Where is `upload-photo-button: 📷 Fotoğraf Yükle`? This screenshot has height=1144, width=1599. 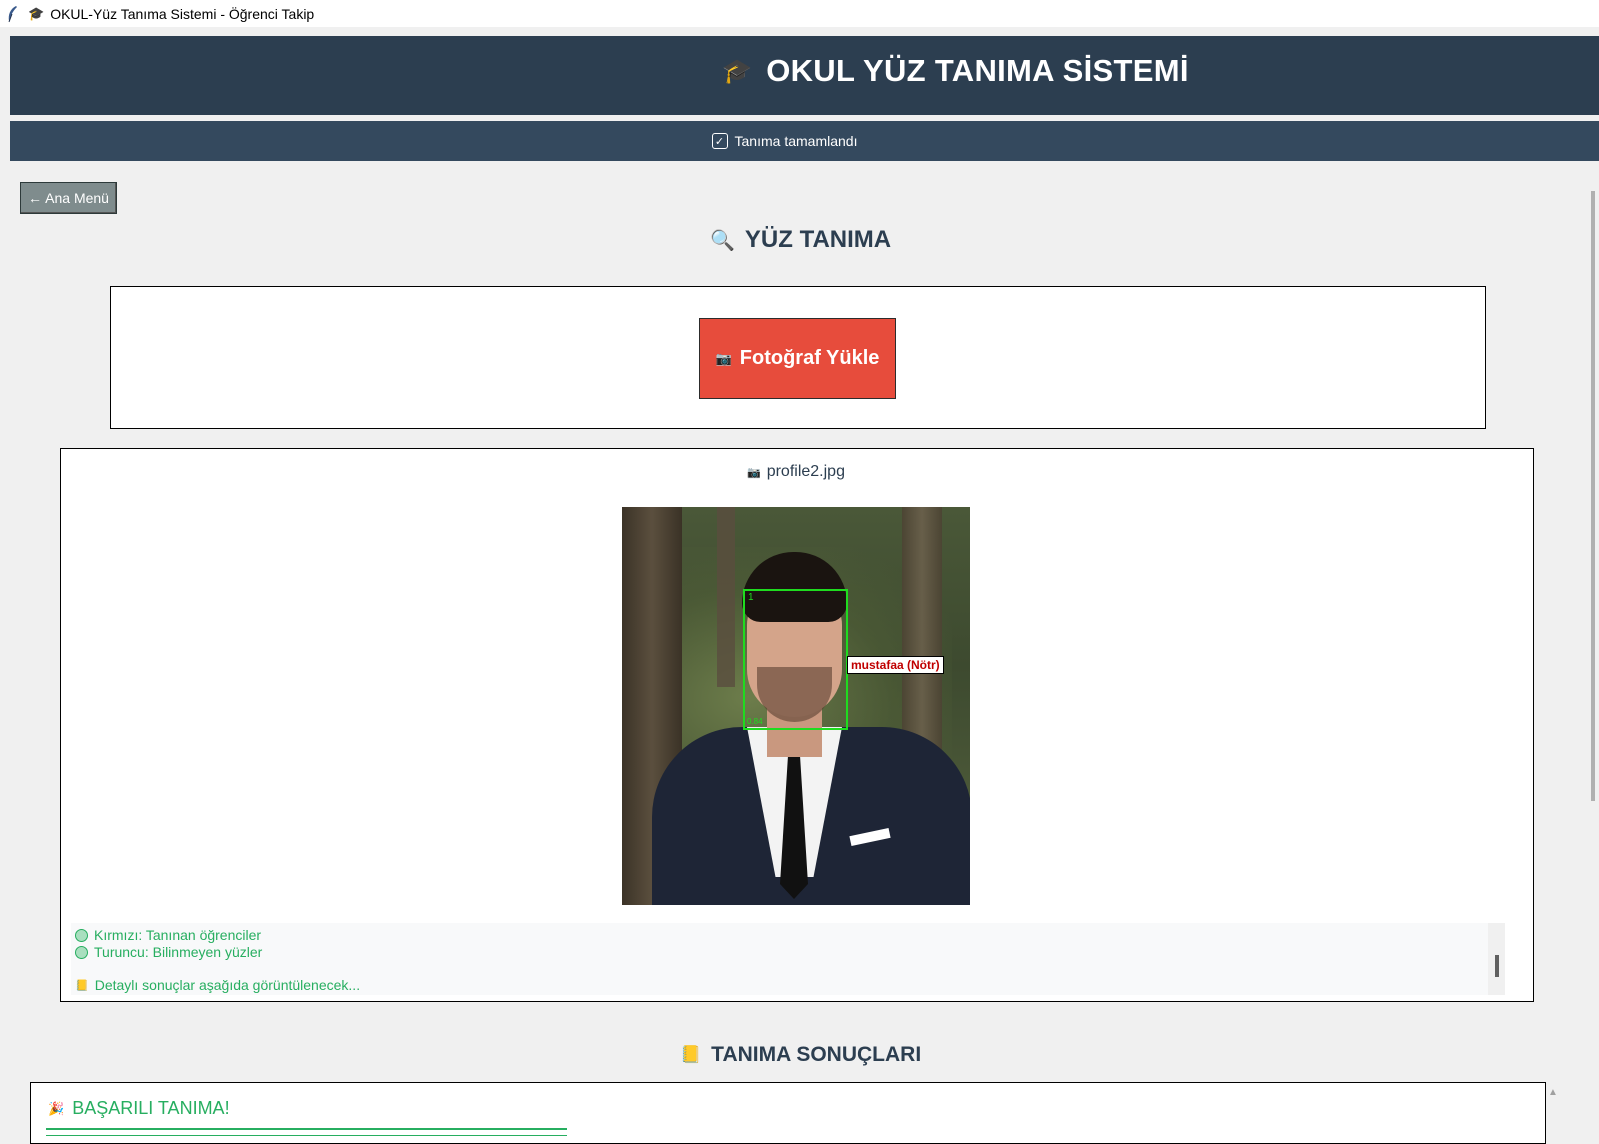
upload-photo-button: 📷 Fotoğraf Yükle is located at coordinates (797, 358).